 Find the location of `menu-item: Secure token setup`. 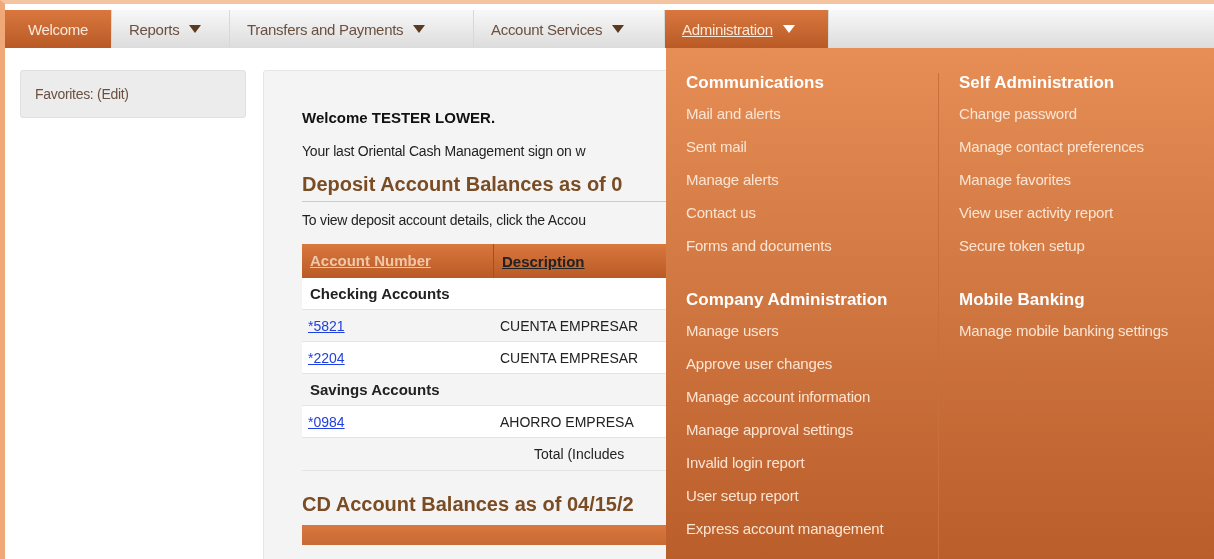

menu-item: Secure token setup is located at coordinates (1064, 253).